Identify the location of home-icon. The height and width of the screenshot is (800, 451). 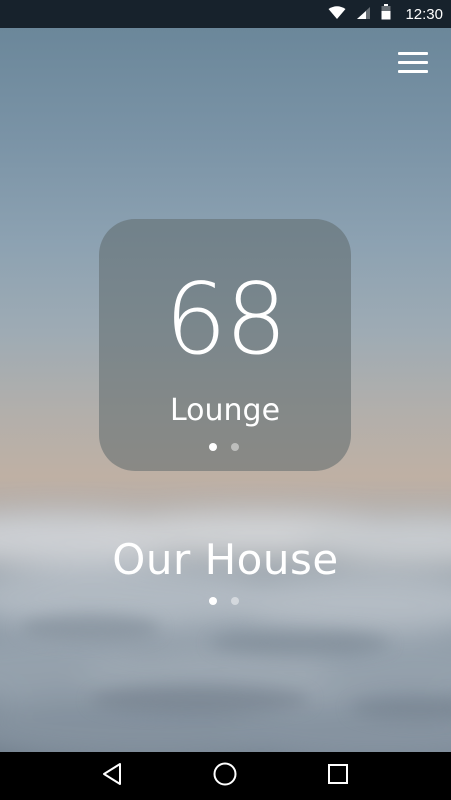
(225, 776).